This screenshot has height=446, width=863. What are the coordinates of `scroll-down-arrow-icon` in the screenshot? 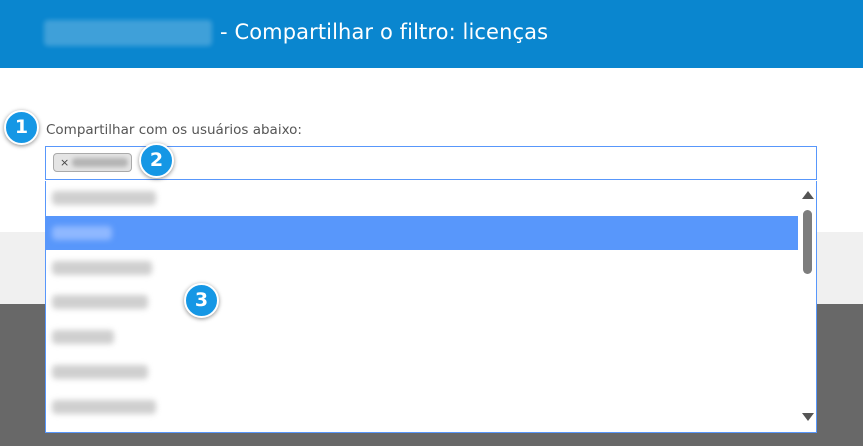 It's located at (808, 417).